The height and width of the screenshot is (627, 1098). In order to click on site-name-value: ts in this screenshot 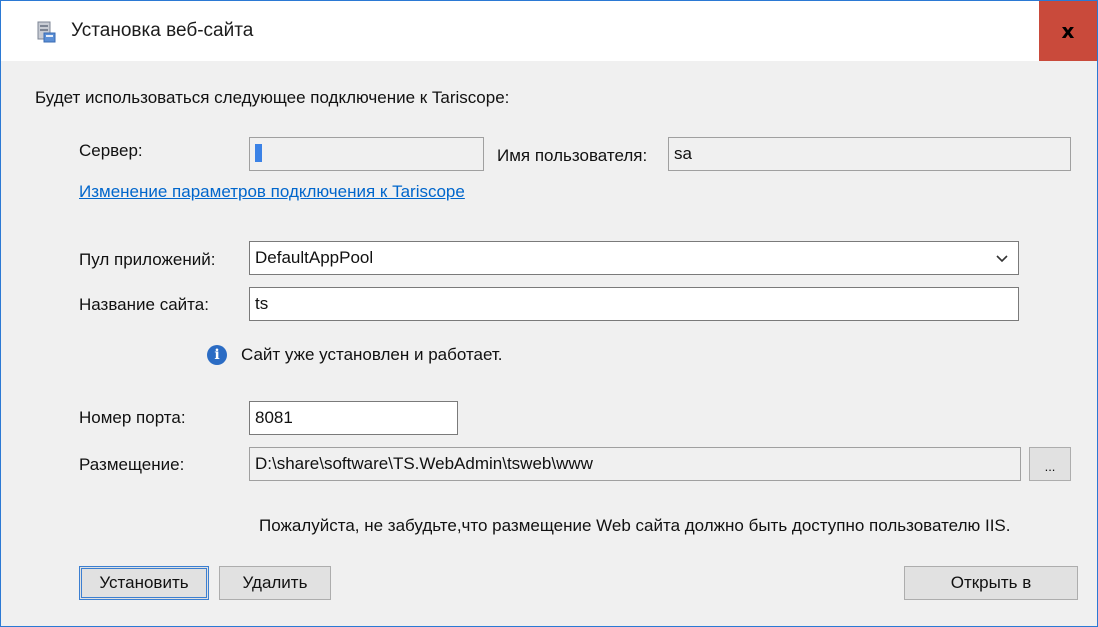, I will do `click(262, 303)`.